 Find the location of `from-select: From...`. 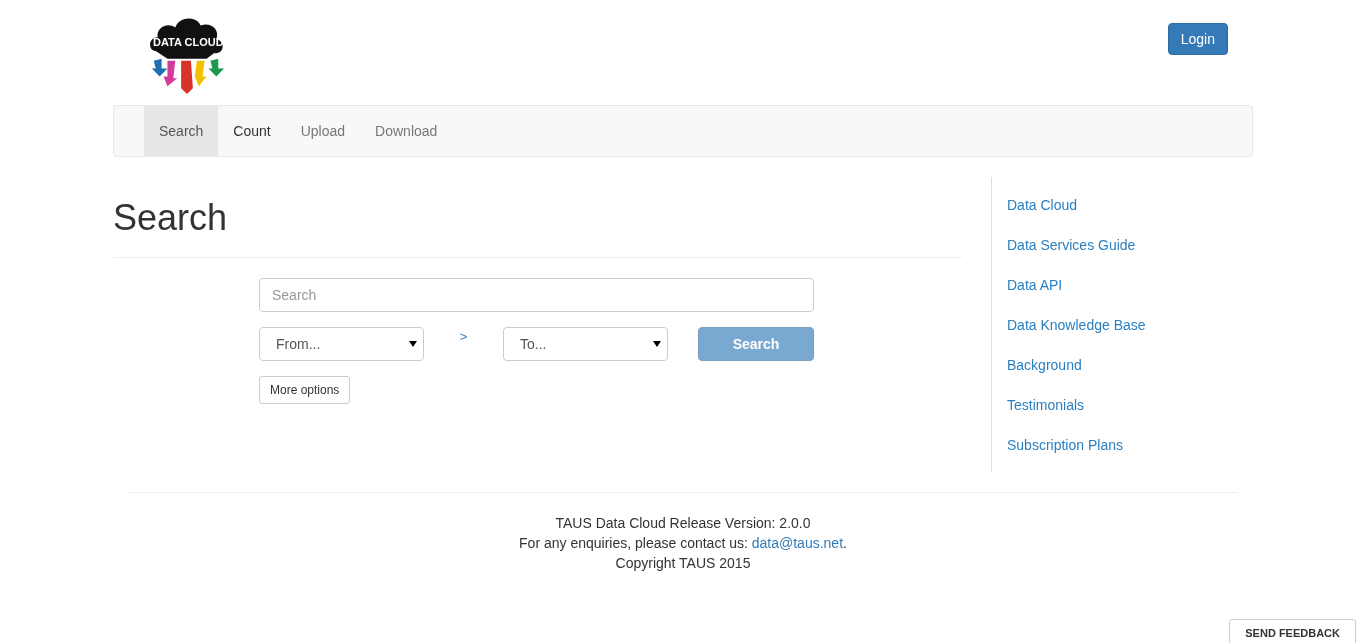

from-select: From... is located at coordinates (341, 344).